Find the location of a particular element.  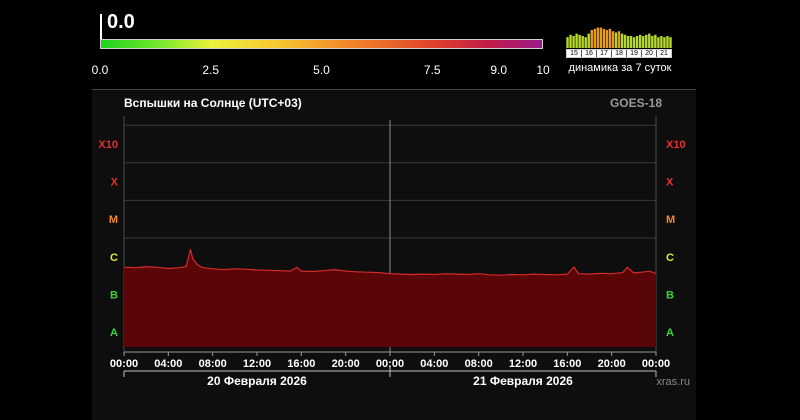

weekly-caption: динамика за 7 суток is located at coordinates (620, 68).